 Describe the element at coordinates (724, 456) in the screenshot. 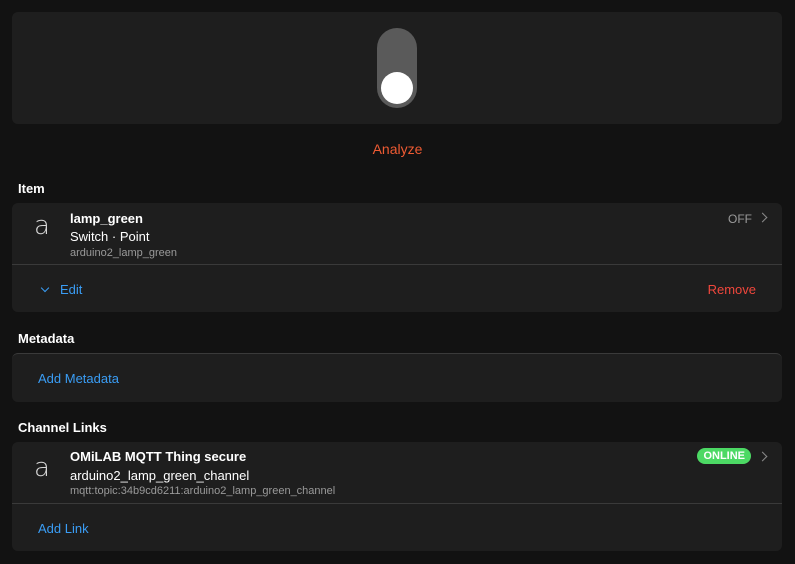

I see `status-badge: ONLINE` at that location.